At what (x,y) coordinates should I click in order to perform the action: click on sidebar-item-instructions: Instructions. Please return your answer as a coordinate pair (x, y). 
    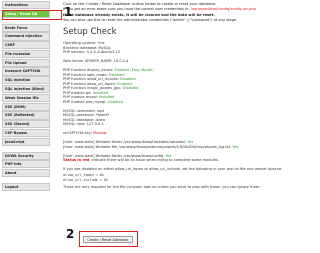
    Looking at the image, I should click on (26, 5).